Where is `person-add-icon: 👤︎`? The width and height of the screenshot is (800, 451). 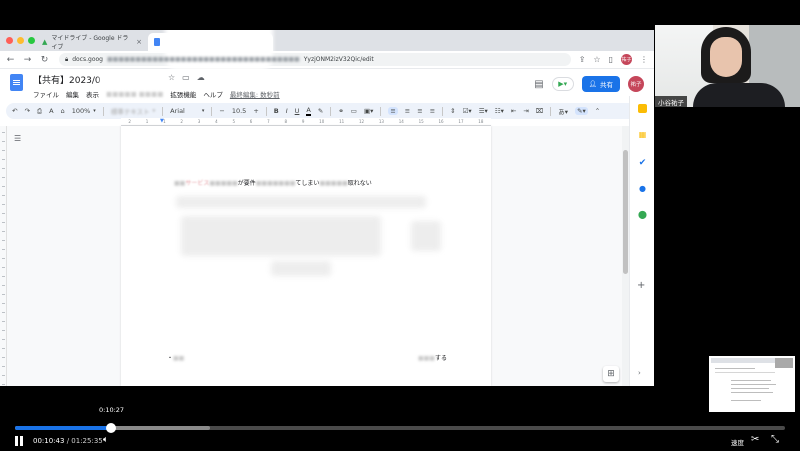
person-add-icon: 👤︎ is located at coordinates (592, 84).